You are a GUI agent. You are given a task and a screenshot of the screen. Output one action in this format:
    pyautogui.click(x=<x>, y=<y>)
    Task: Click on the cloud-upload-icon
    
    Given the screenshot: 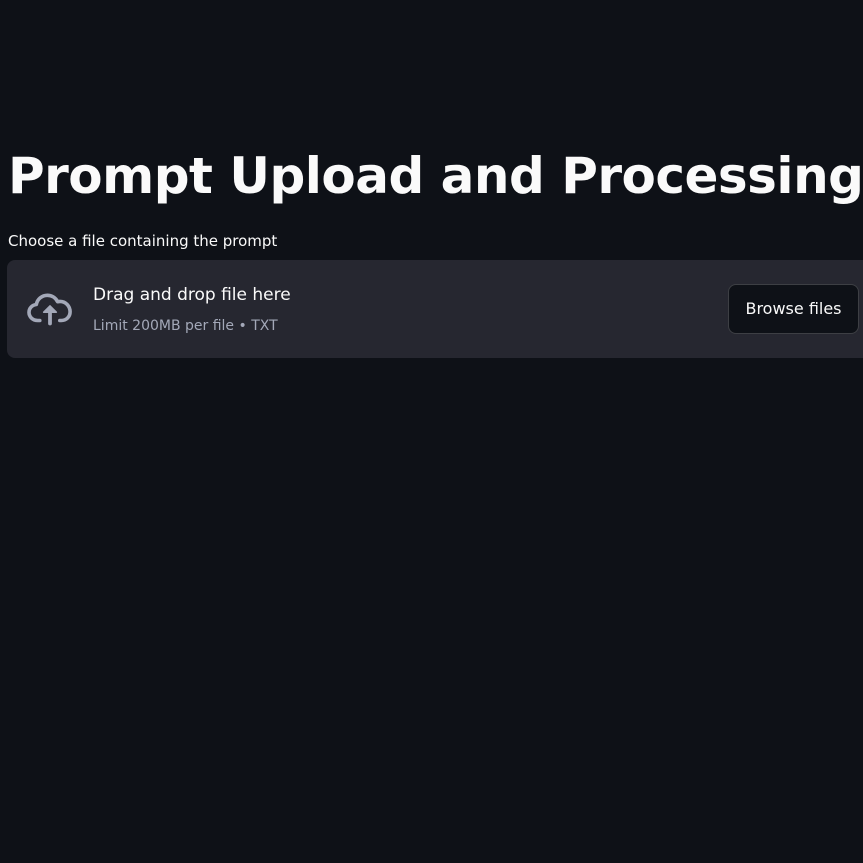 What is the action you would take?
    pyautogui.click(x=50, y=308)
    